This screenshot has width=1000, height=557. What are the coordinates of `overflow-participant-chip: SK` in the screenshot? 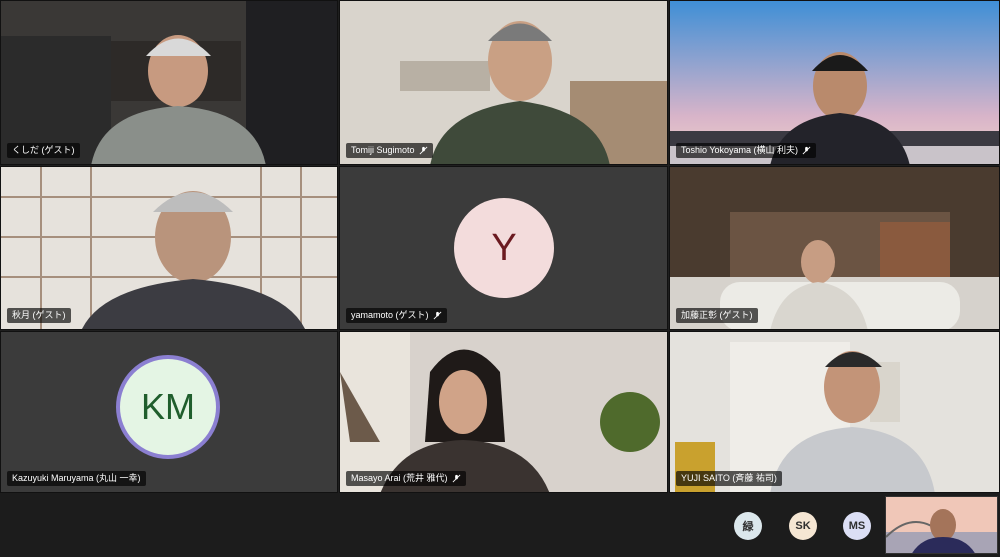 It's located at (803, 526).